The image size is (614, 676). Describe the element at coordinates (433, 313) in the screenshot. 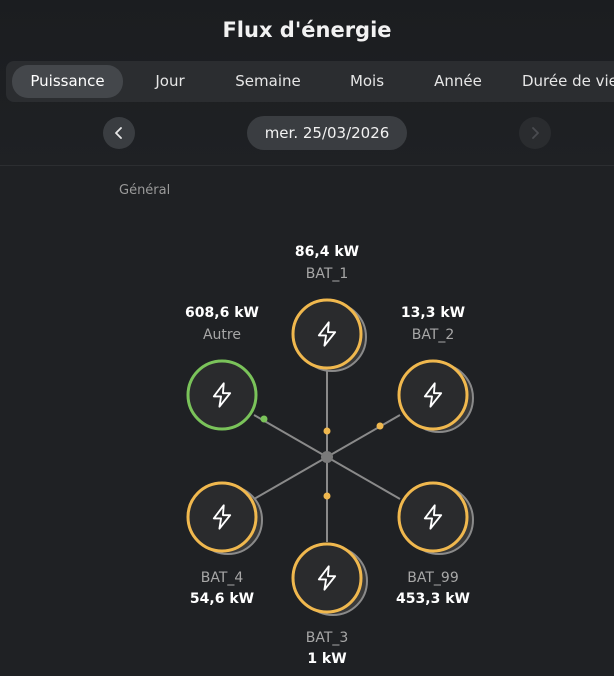

I see `bat-2-value: 13,3 kW` at that location.